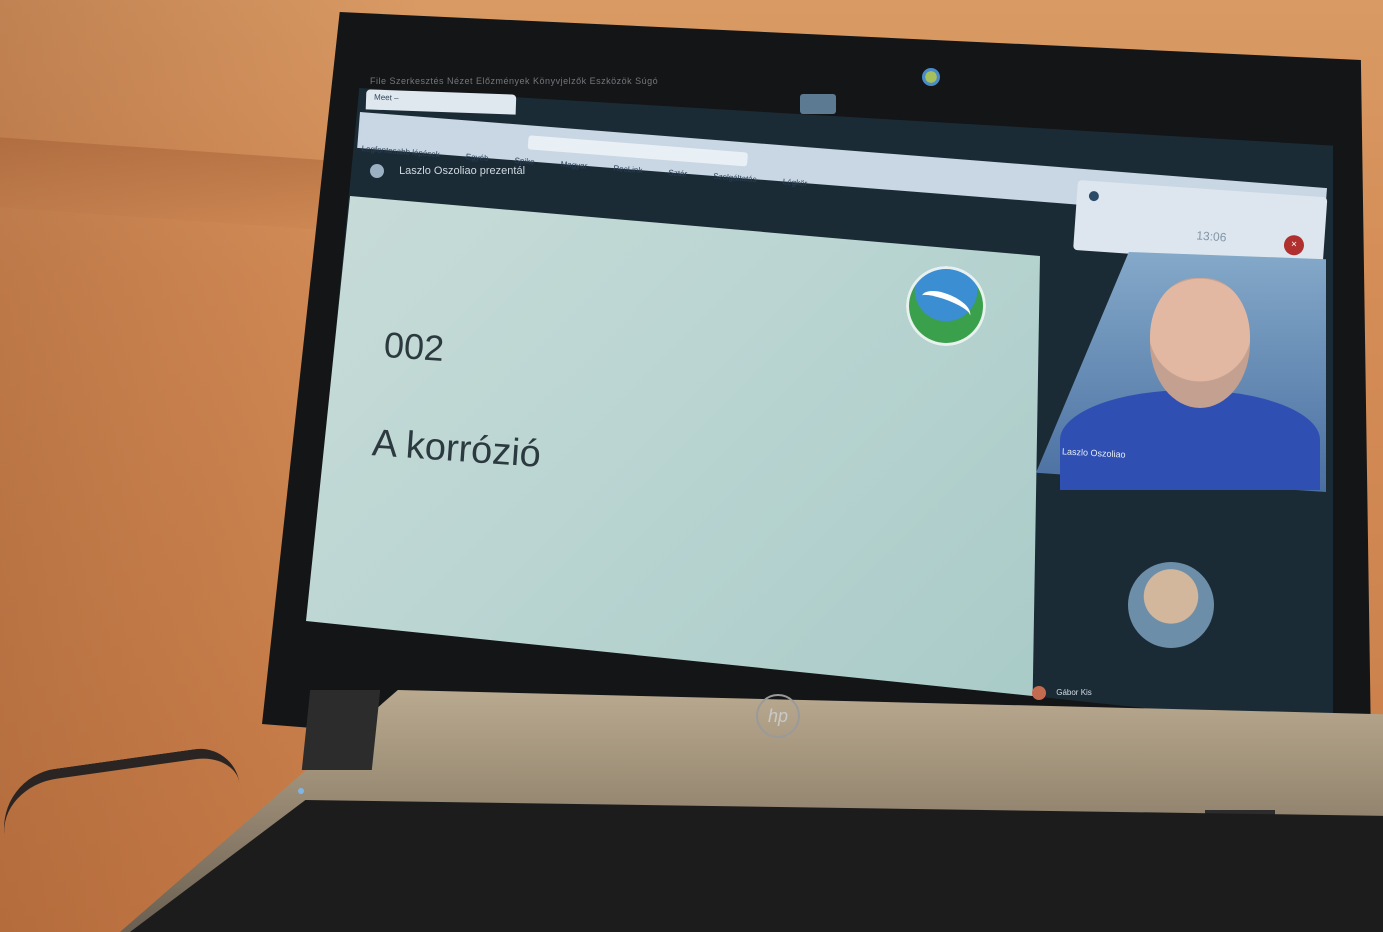 The width and height of the screenshot is (1383, 932). What do you see at coordinates (1171, 605) in the screenshot?
I see `participant-avatar-second` at bounding box center [1171, 605].